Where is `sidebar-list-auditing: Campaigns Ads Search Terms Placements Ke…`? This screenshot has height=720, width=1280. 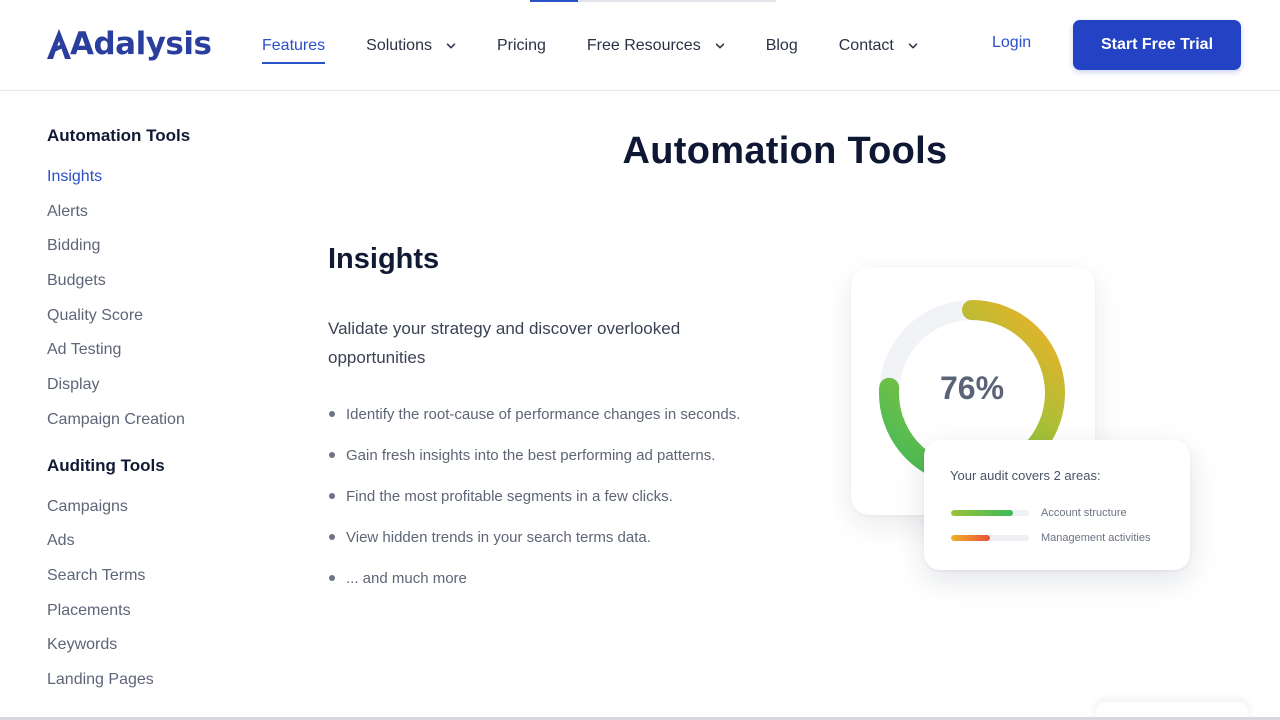
sidebar-list-auditing: Campaigns Ads Search Terms Placements Ke… is located at coordinates (162, 601).